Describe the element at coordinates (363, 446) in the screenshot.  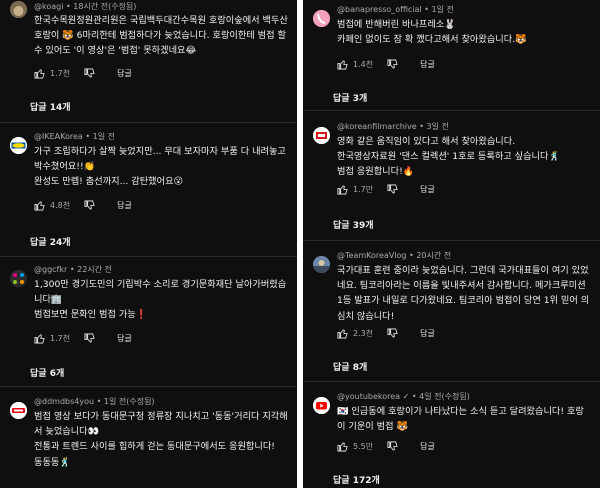
I see `like-count: 5.5만` at that location.